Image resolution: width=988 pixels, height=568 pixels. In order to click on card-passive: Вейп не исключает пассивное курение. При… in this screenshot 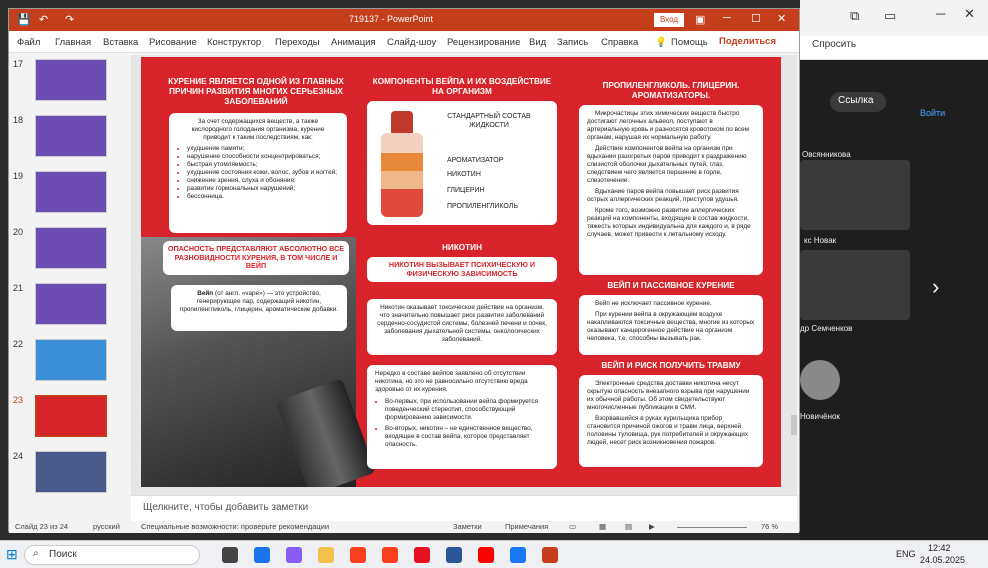, I will do `click(671, 325)`.